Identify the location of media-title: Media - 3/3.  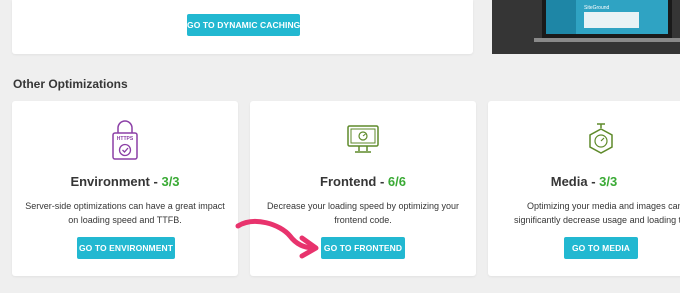
(584, 181).